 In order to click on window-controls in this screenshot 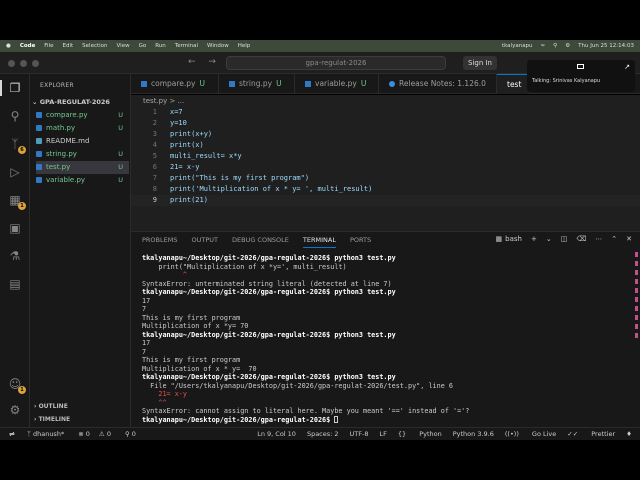, I will do `click(26, 63)`.